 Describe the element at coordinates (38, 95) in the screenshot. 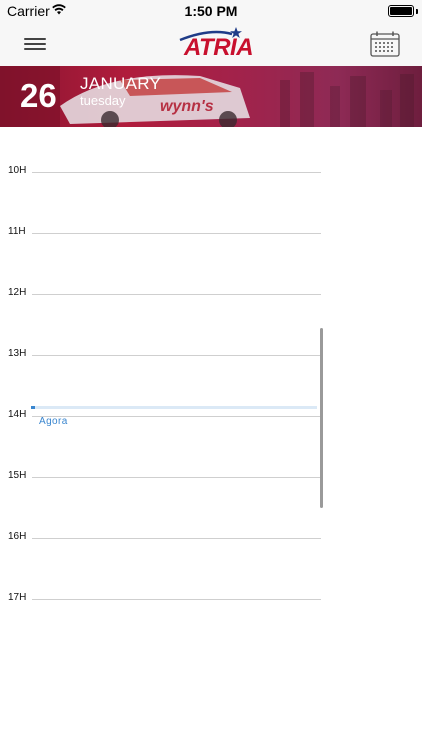

I see `day-number: 26` at that location.